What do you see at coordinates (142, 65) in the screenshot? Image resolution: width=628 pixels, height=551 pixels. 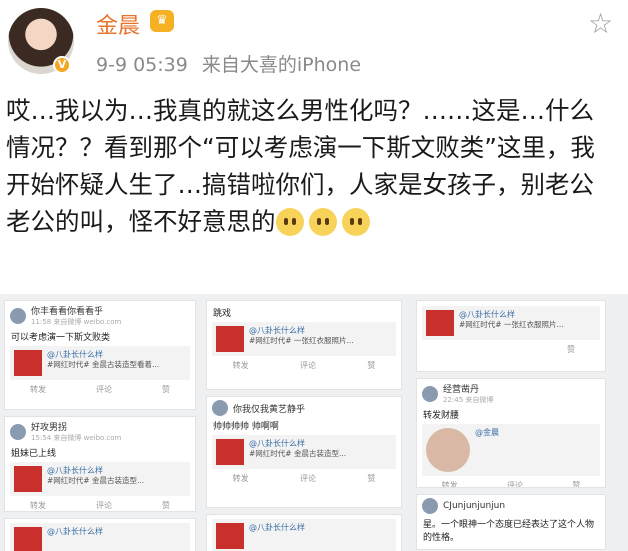 I see `post-timestamp: 9-9 05:39` at bounding box center [142, 65].